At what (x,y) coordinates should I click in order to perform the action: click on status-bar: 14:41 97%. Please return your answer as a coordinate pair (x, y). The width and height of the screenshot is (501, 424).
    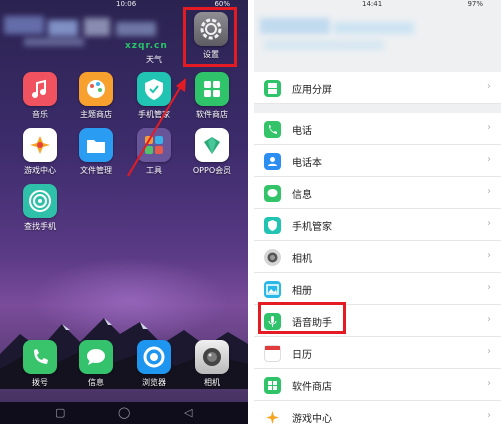
    Looking at the image, I should click on (377, 5).